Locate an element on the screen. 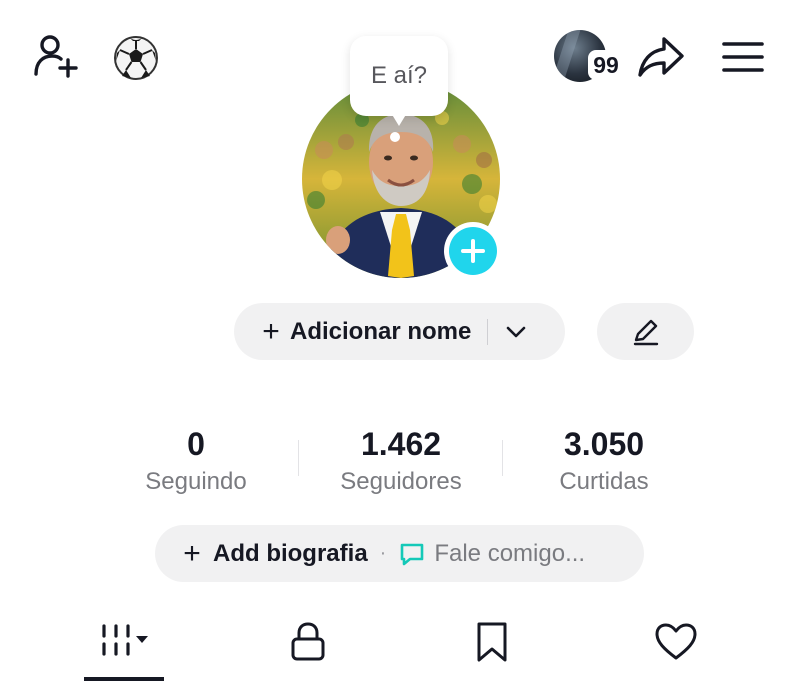  add-name-label: Adicionar nome is located at coordinates (381, 331).